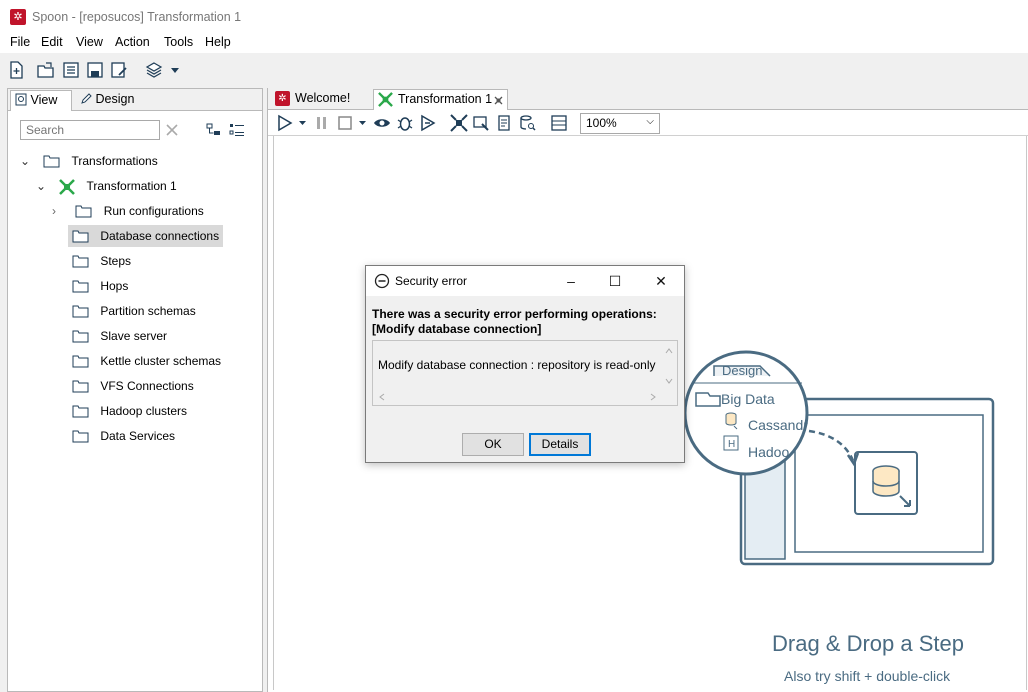  Describe the element at coordinates (95, 70) in the screenshot. I see `save-icon` at that location.